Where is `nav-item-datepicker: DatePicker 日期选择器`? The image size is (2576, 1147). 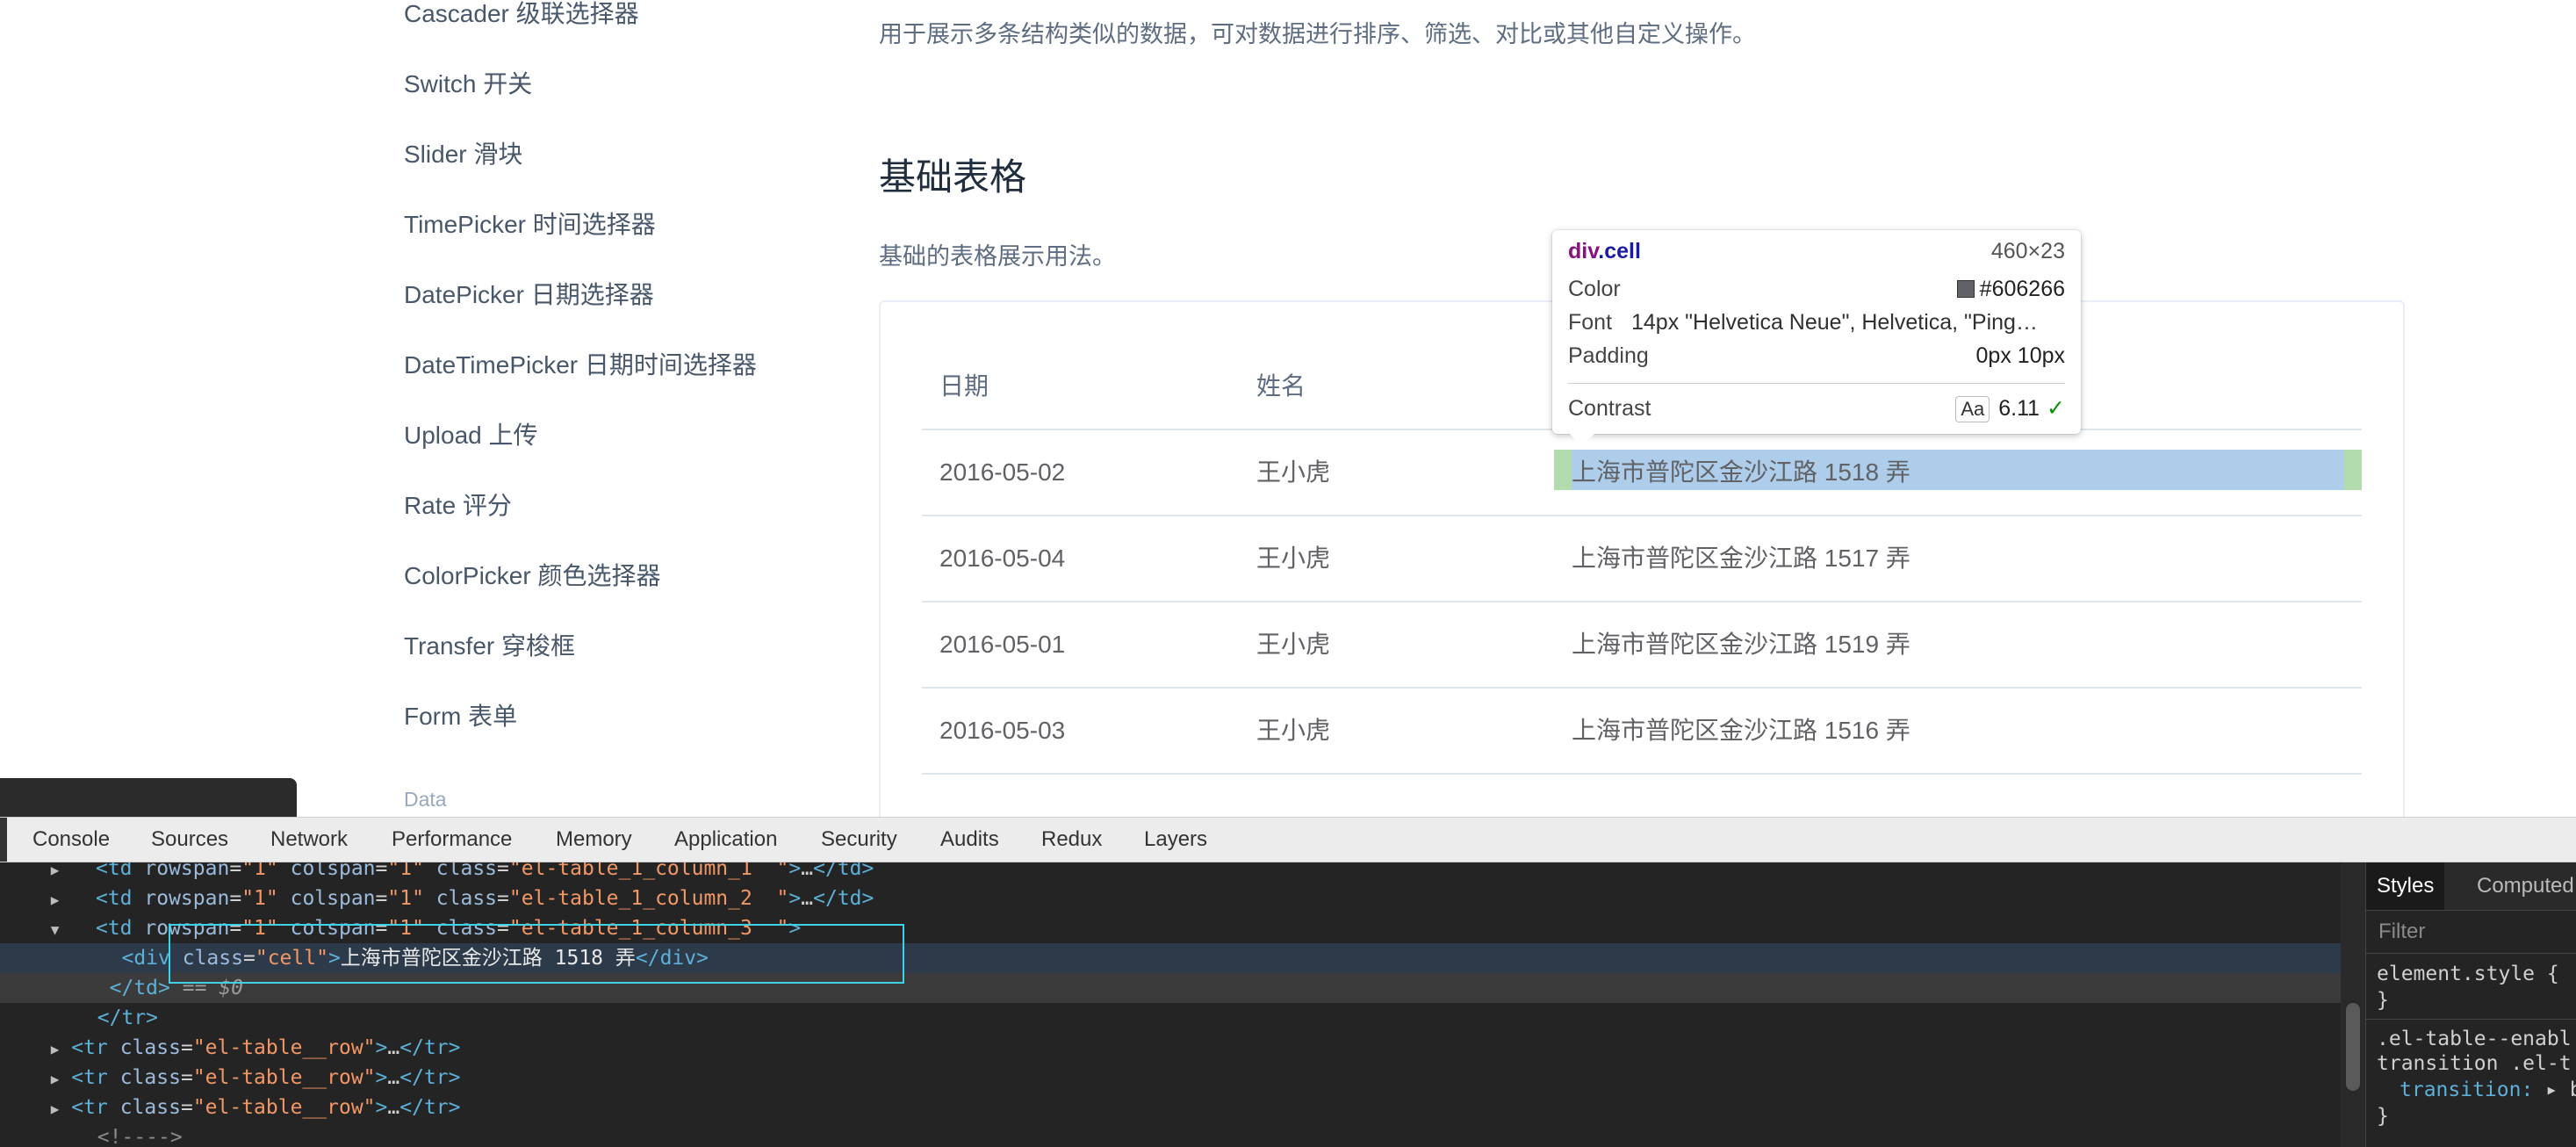
nav-item-datepicker: DatePicker 日期选择器 is located at coordinates (529, 295).